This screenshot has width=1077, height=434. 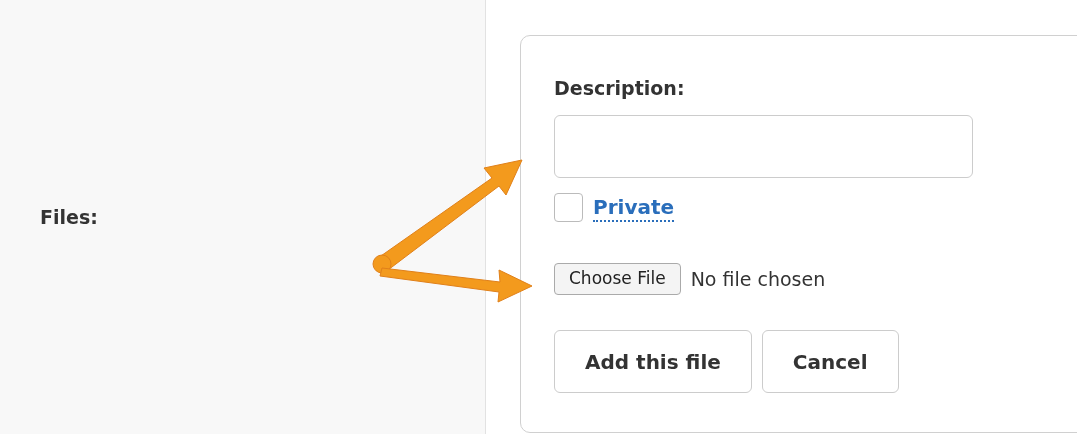 What do you see at coordinates (634, 207) in the screenshot?
I see `private-link: Private` at bounding box center [634, 207].